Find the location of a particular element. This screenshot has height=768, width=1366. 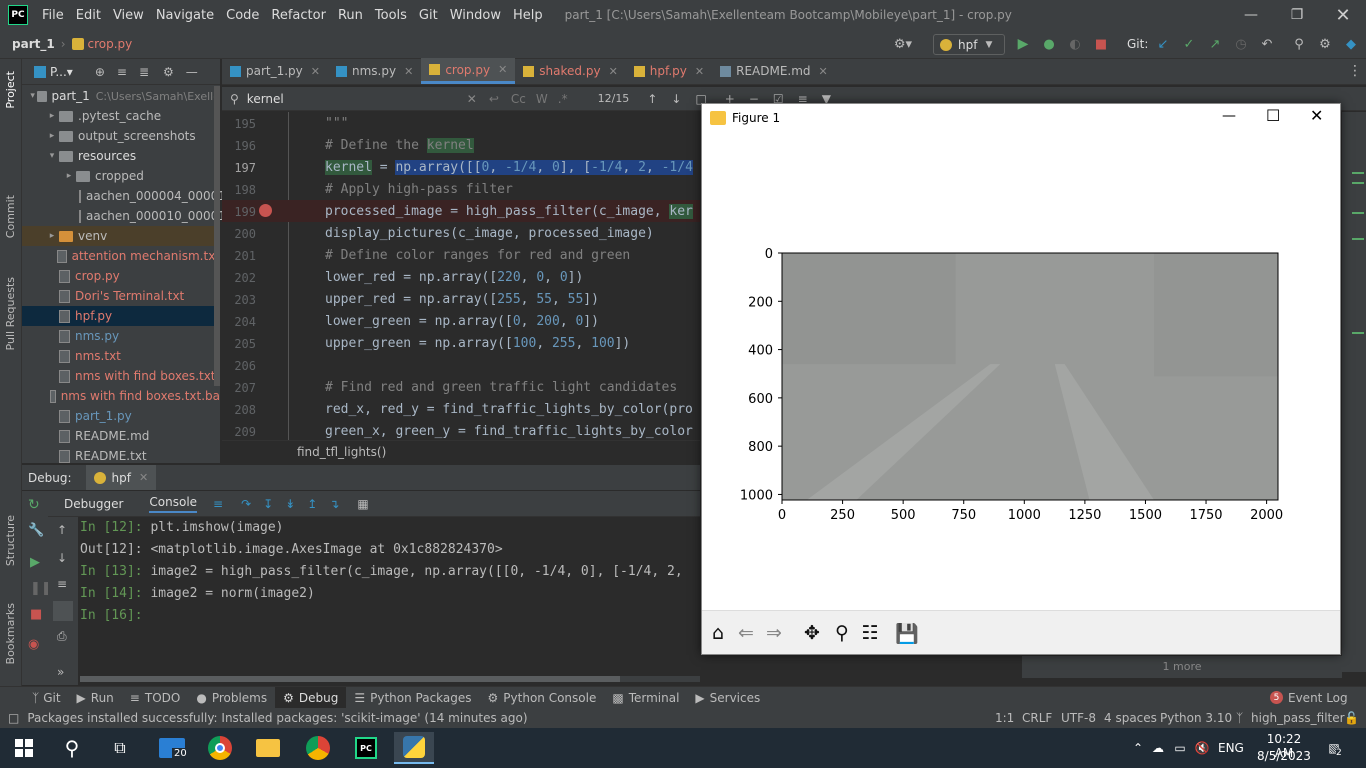

scroll-to-end-icon is located at coordinates (63, 611).